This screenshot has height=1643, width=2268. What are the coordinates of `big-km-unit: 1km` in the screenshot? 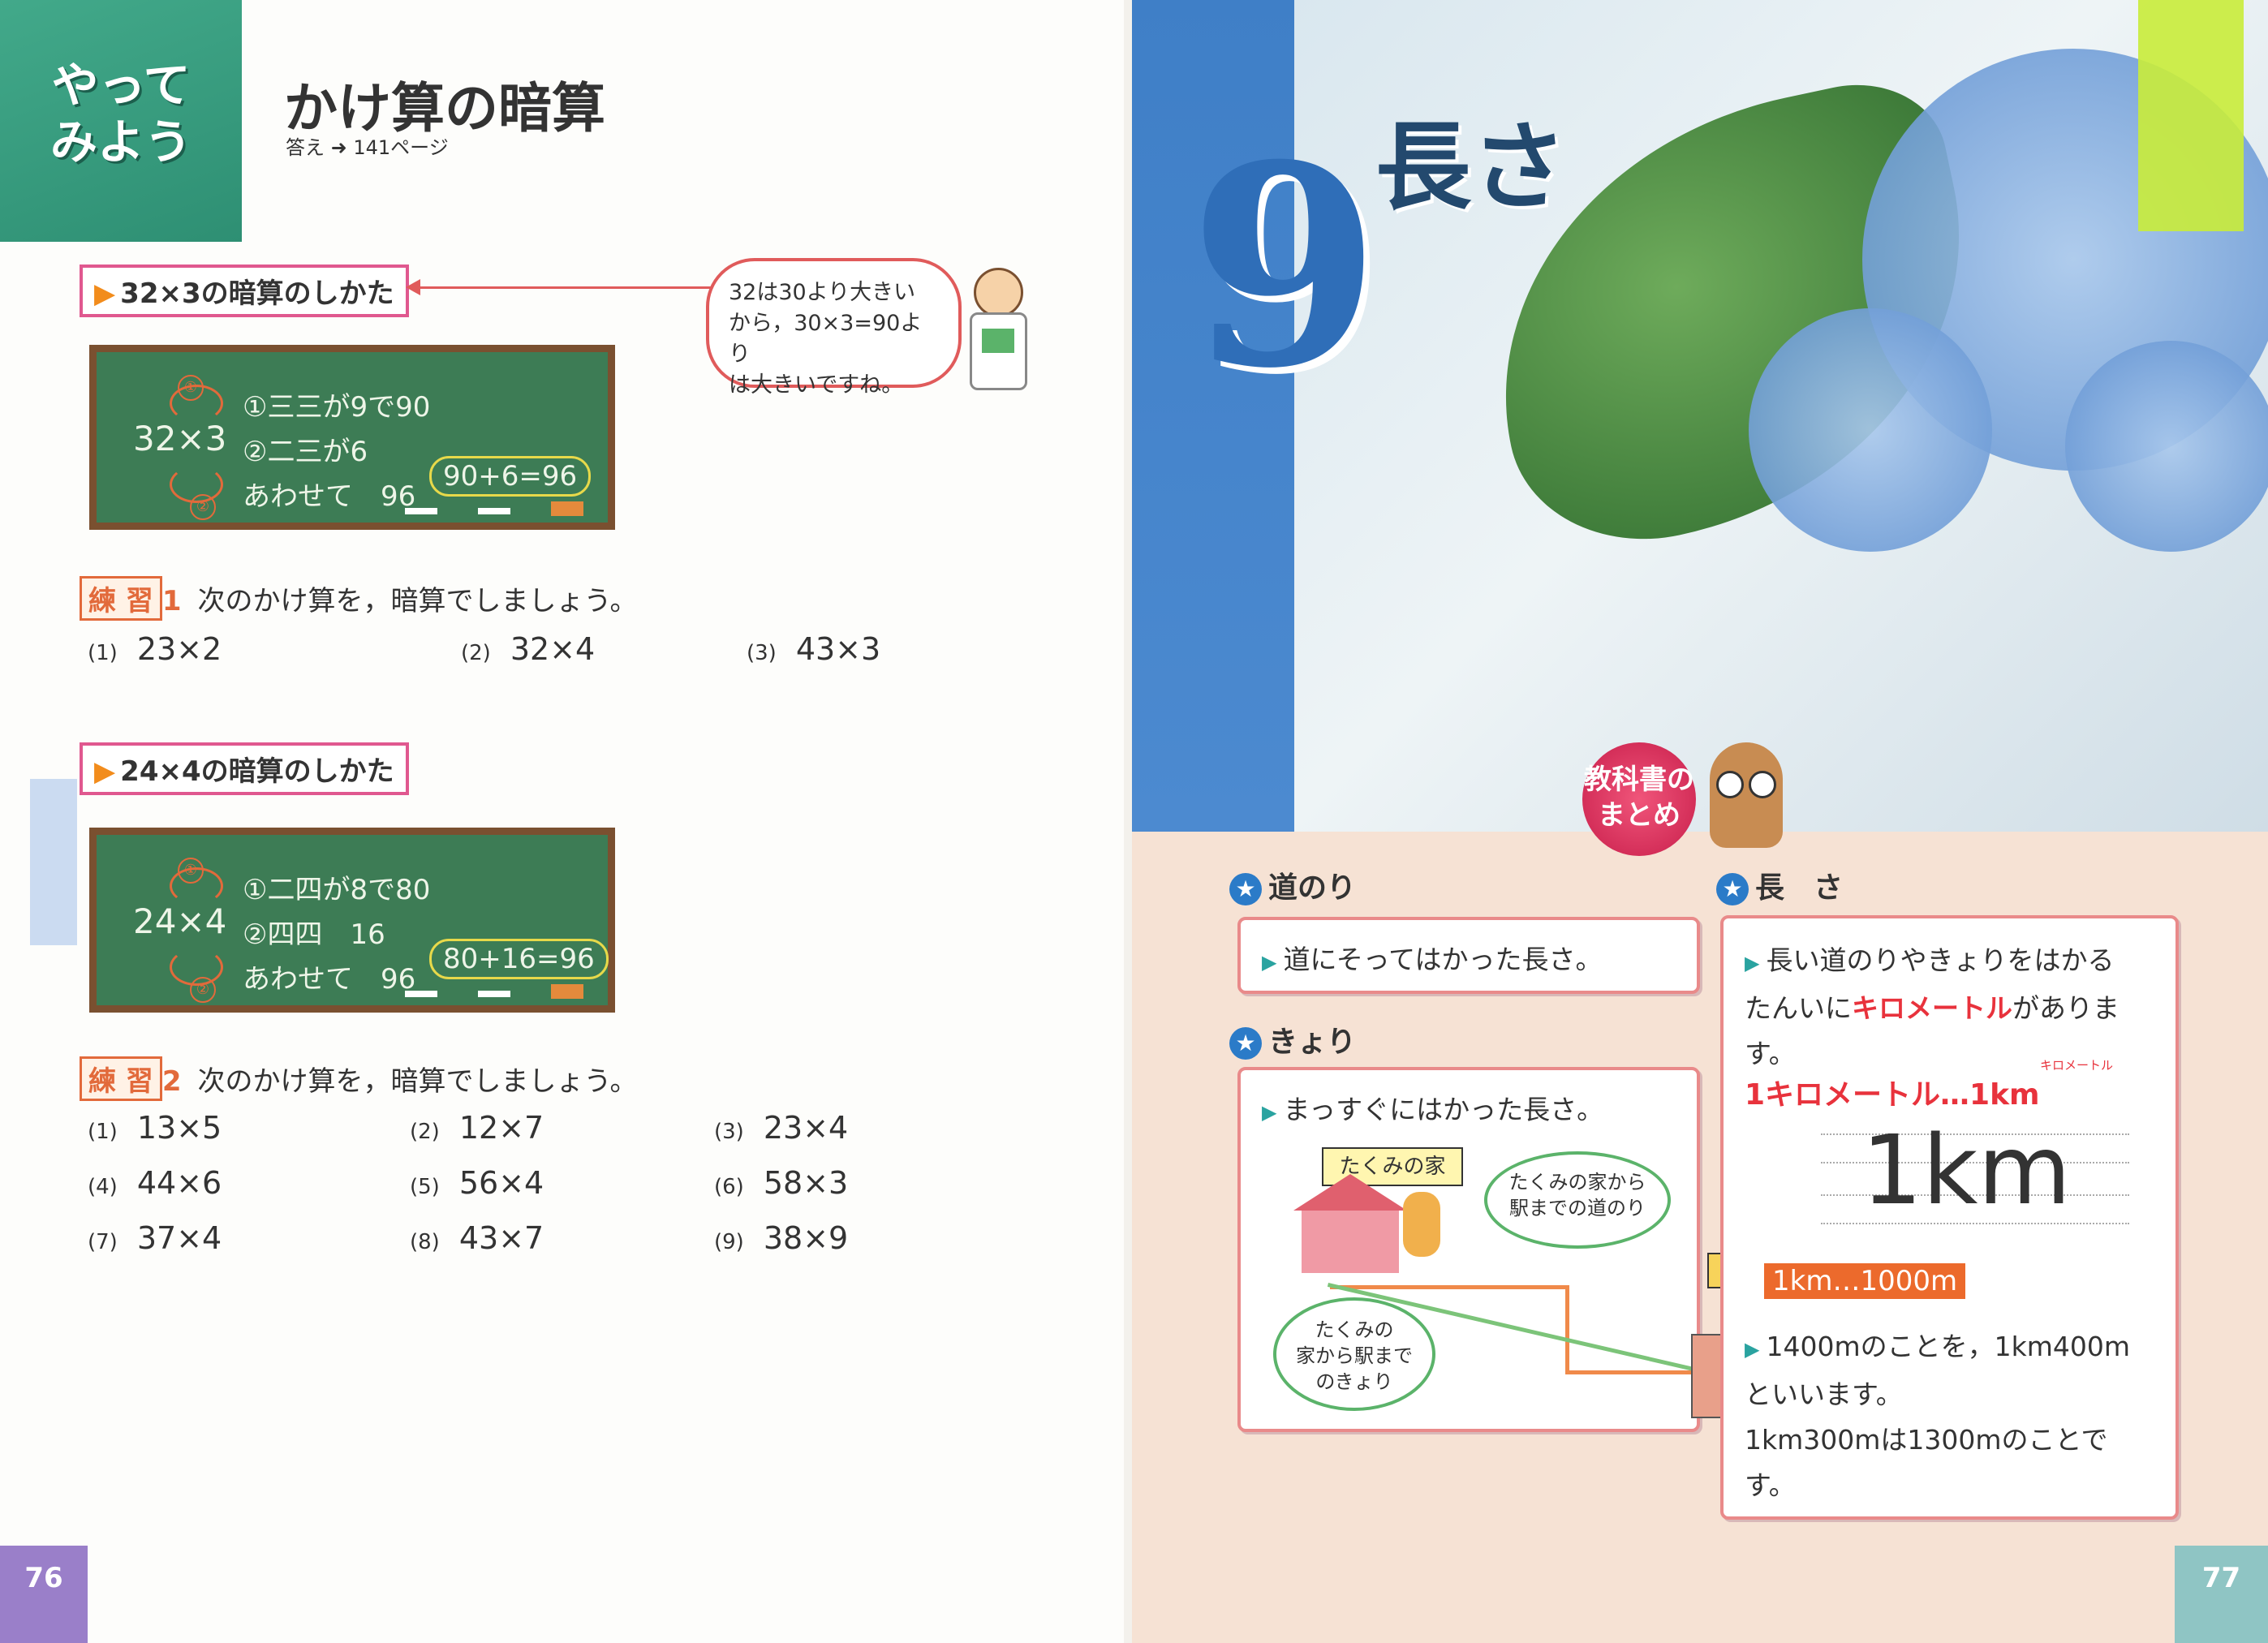 It's located at (1966, 1170).